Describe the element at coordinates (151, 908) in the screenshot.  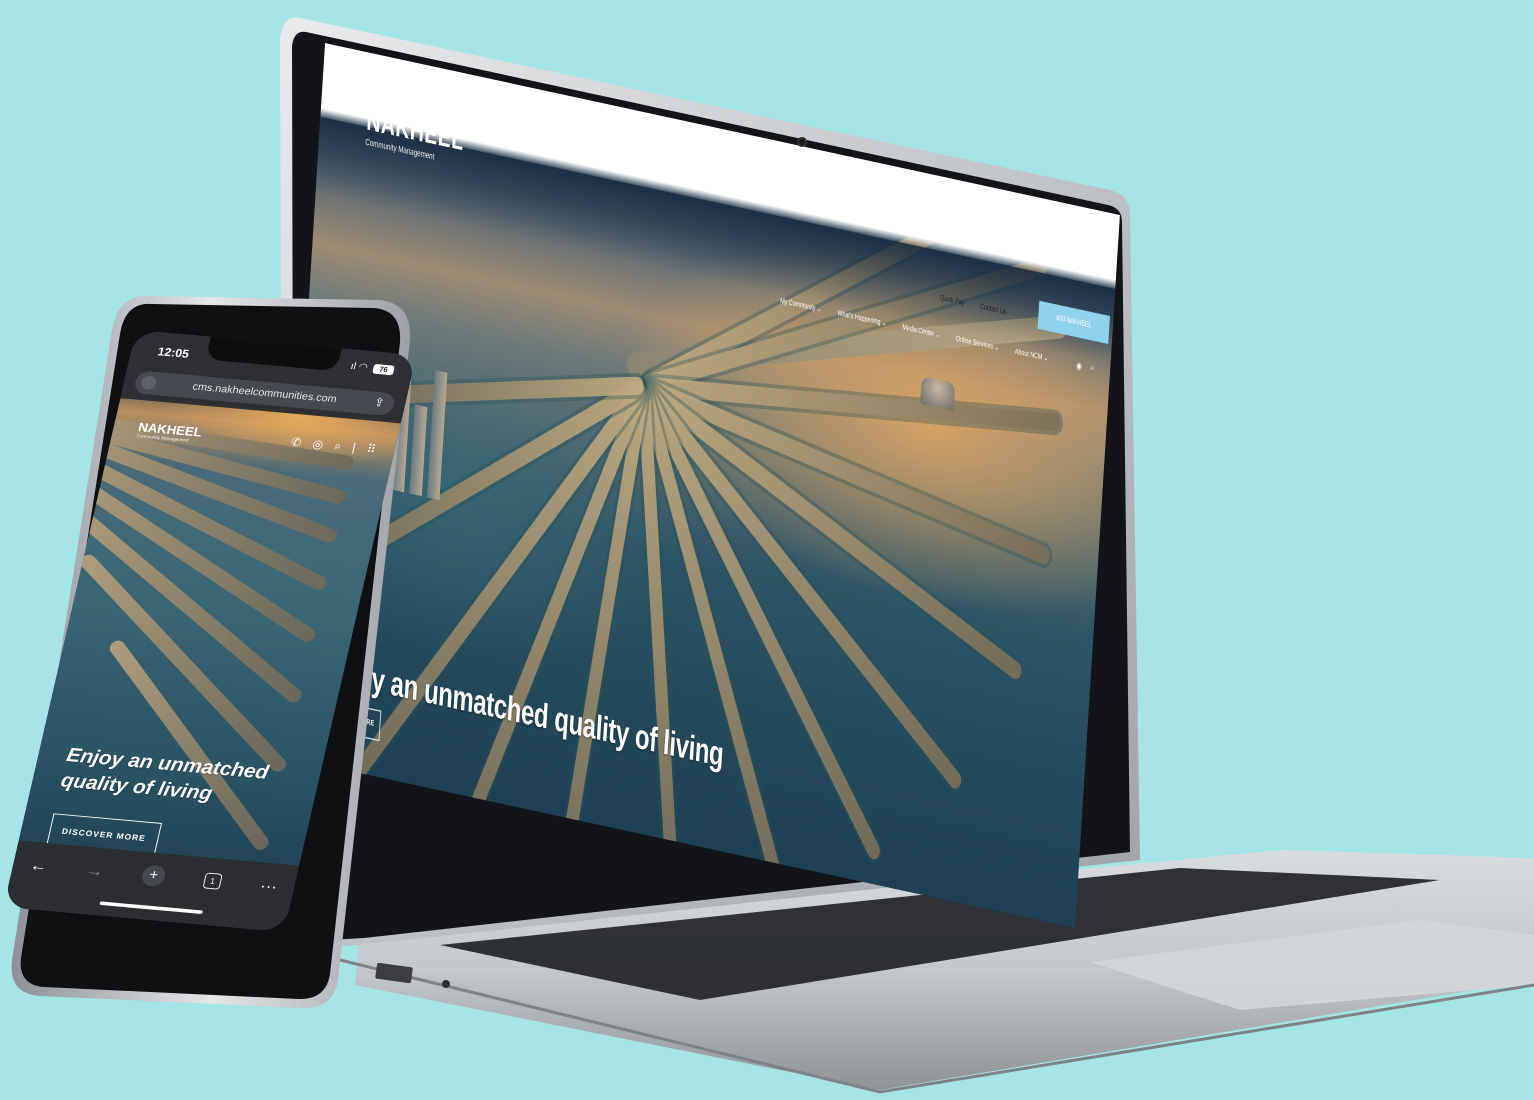
I see `home-indicator` at that location.